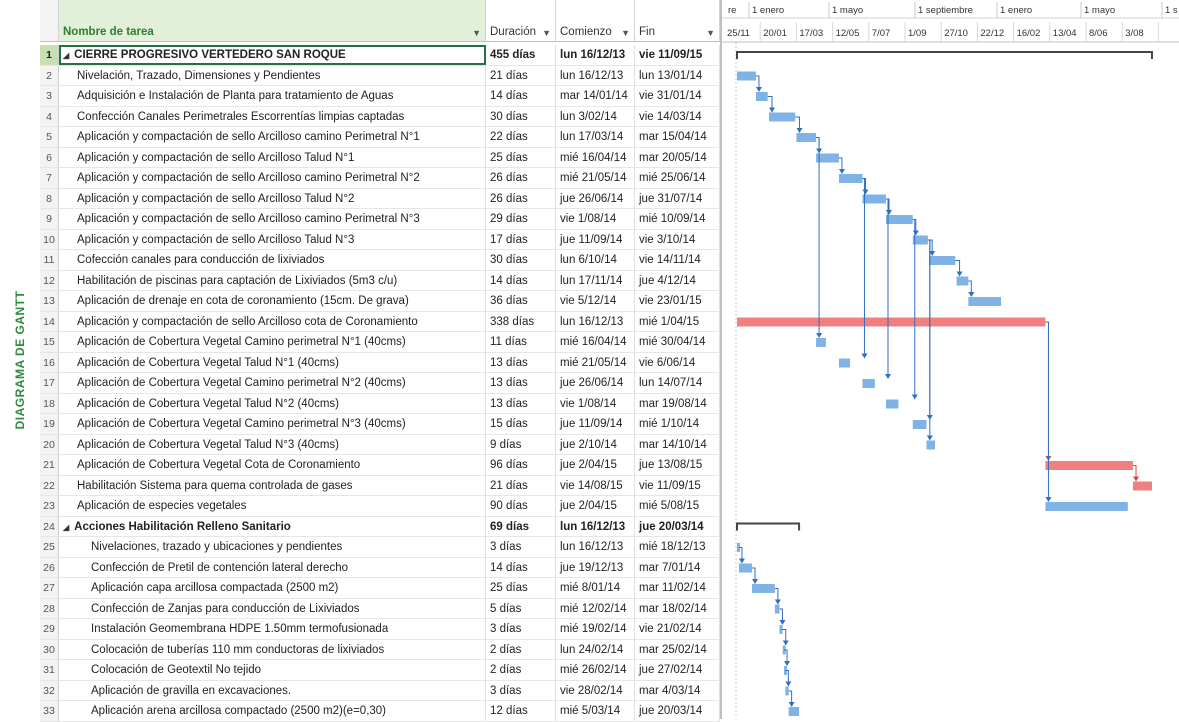 The image size is (1179, 722). I want to click on row-number: 28, so click(49, 608).